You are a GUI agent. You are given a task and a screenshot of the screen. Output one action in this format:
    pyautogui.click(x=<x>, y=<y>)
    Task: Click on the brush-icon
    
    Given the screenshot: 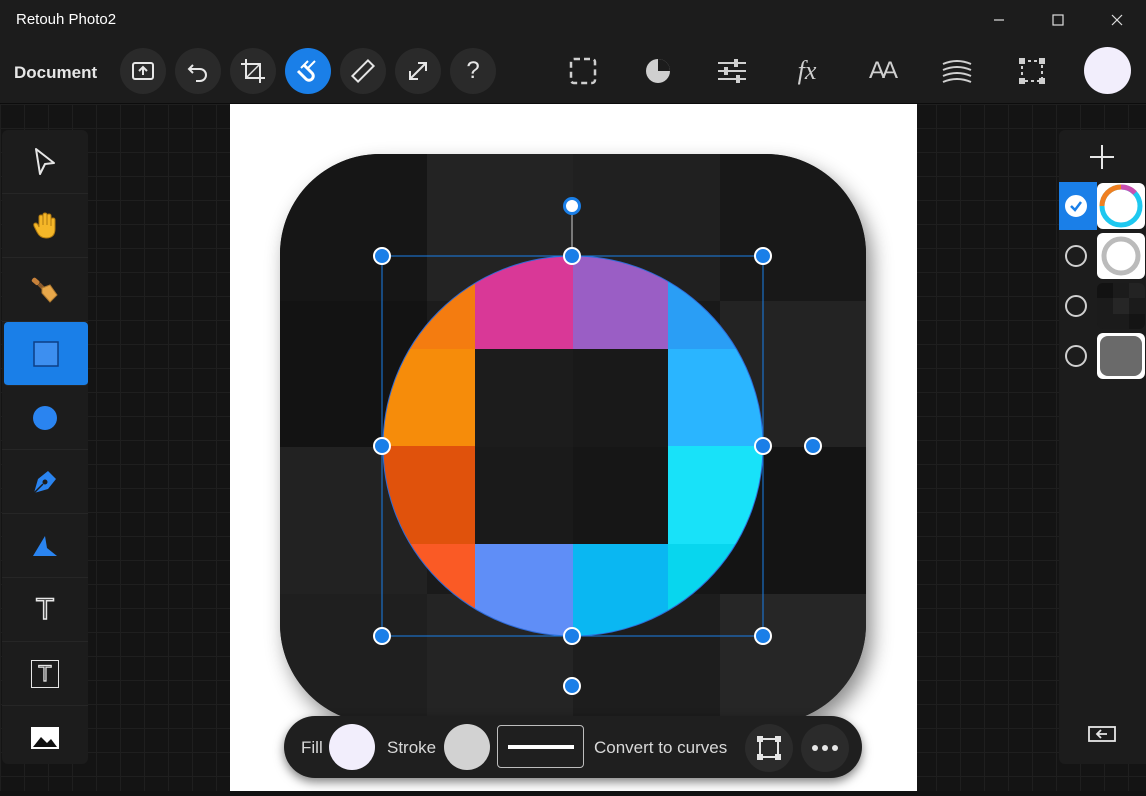 What is the action you would take?
    pyautogui.click(x=44, y=290)
    